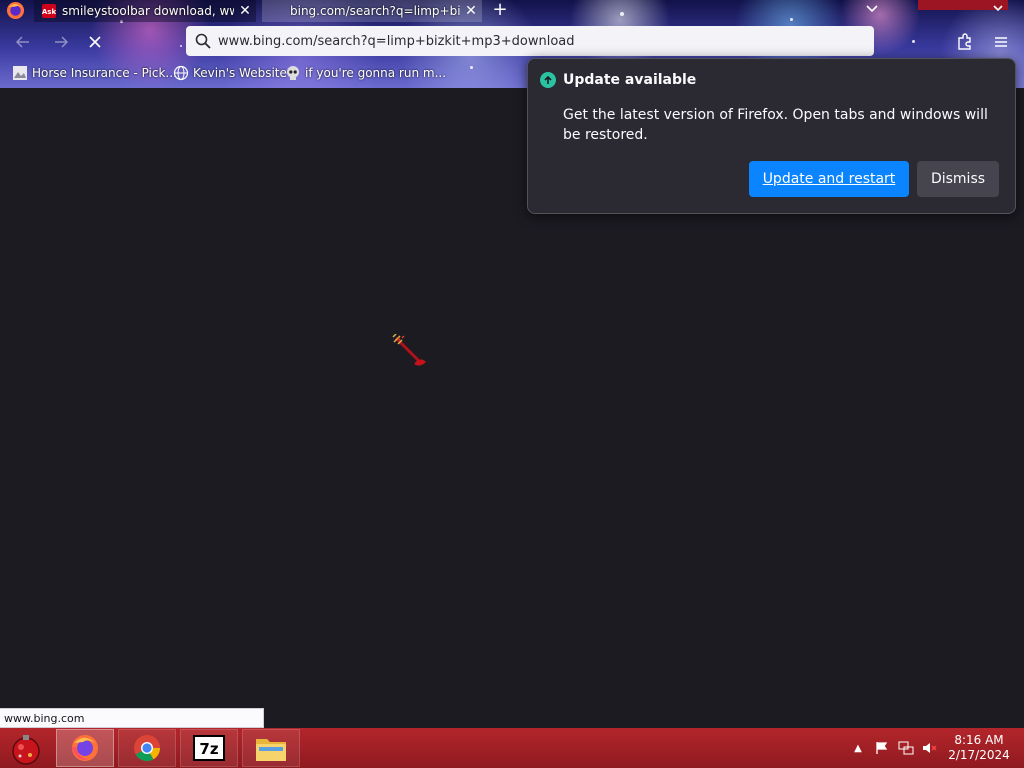  I want to click on network-icon, so click(906, 748).